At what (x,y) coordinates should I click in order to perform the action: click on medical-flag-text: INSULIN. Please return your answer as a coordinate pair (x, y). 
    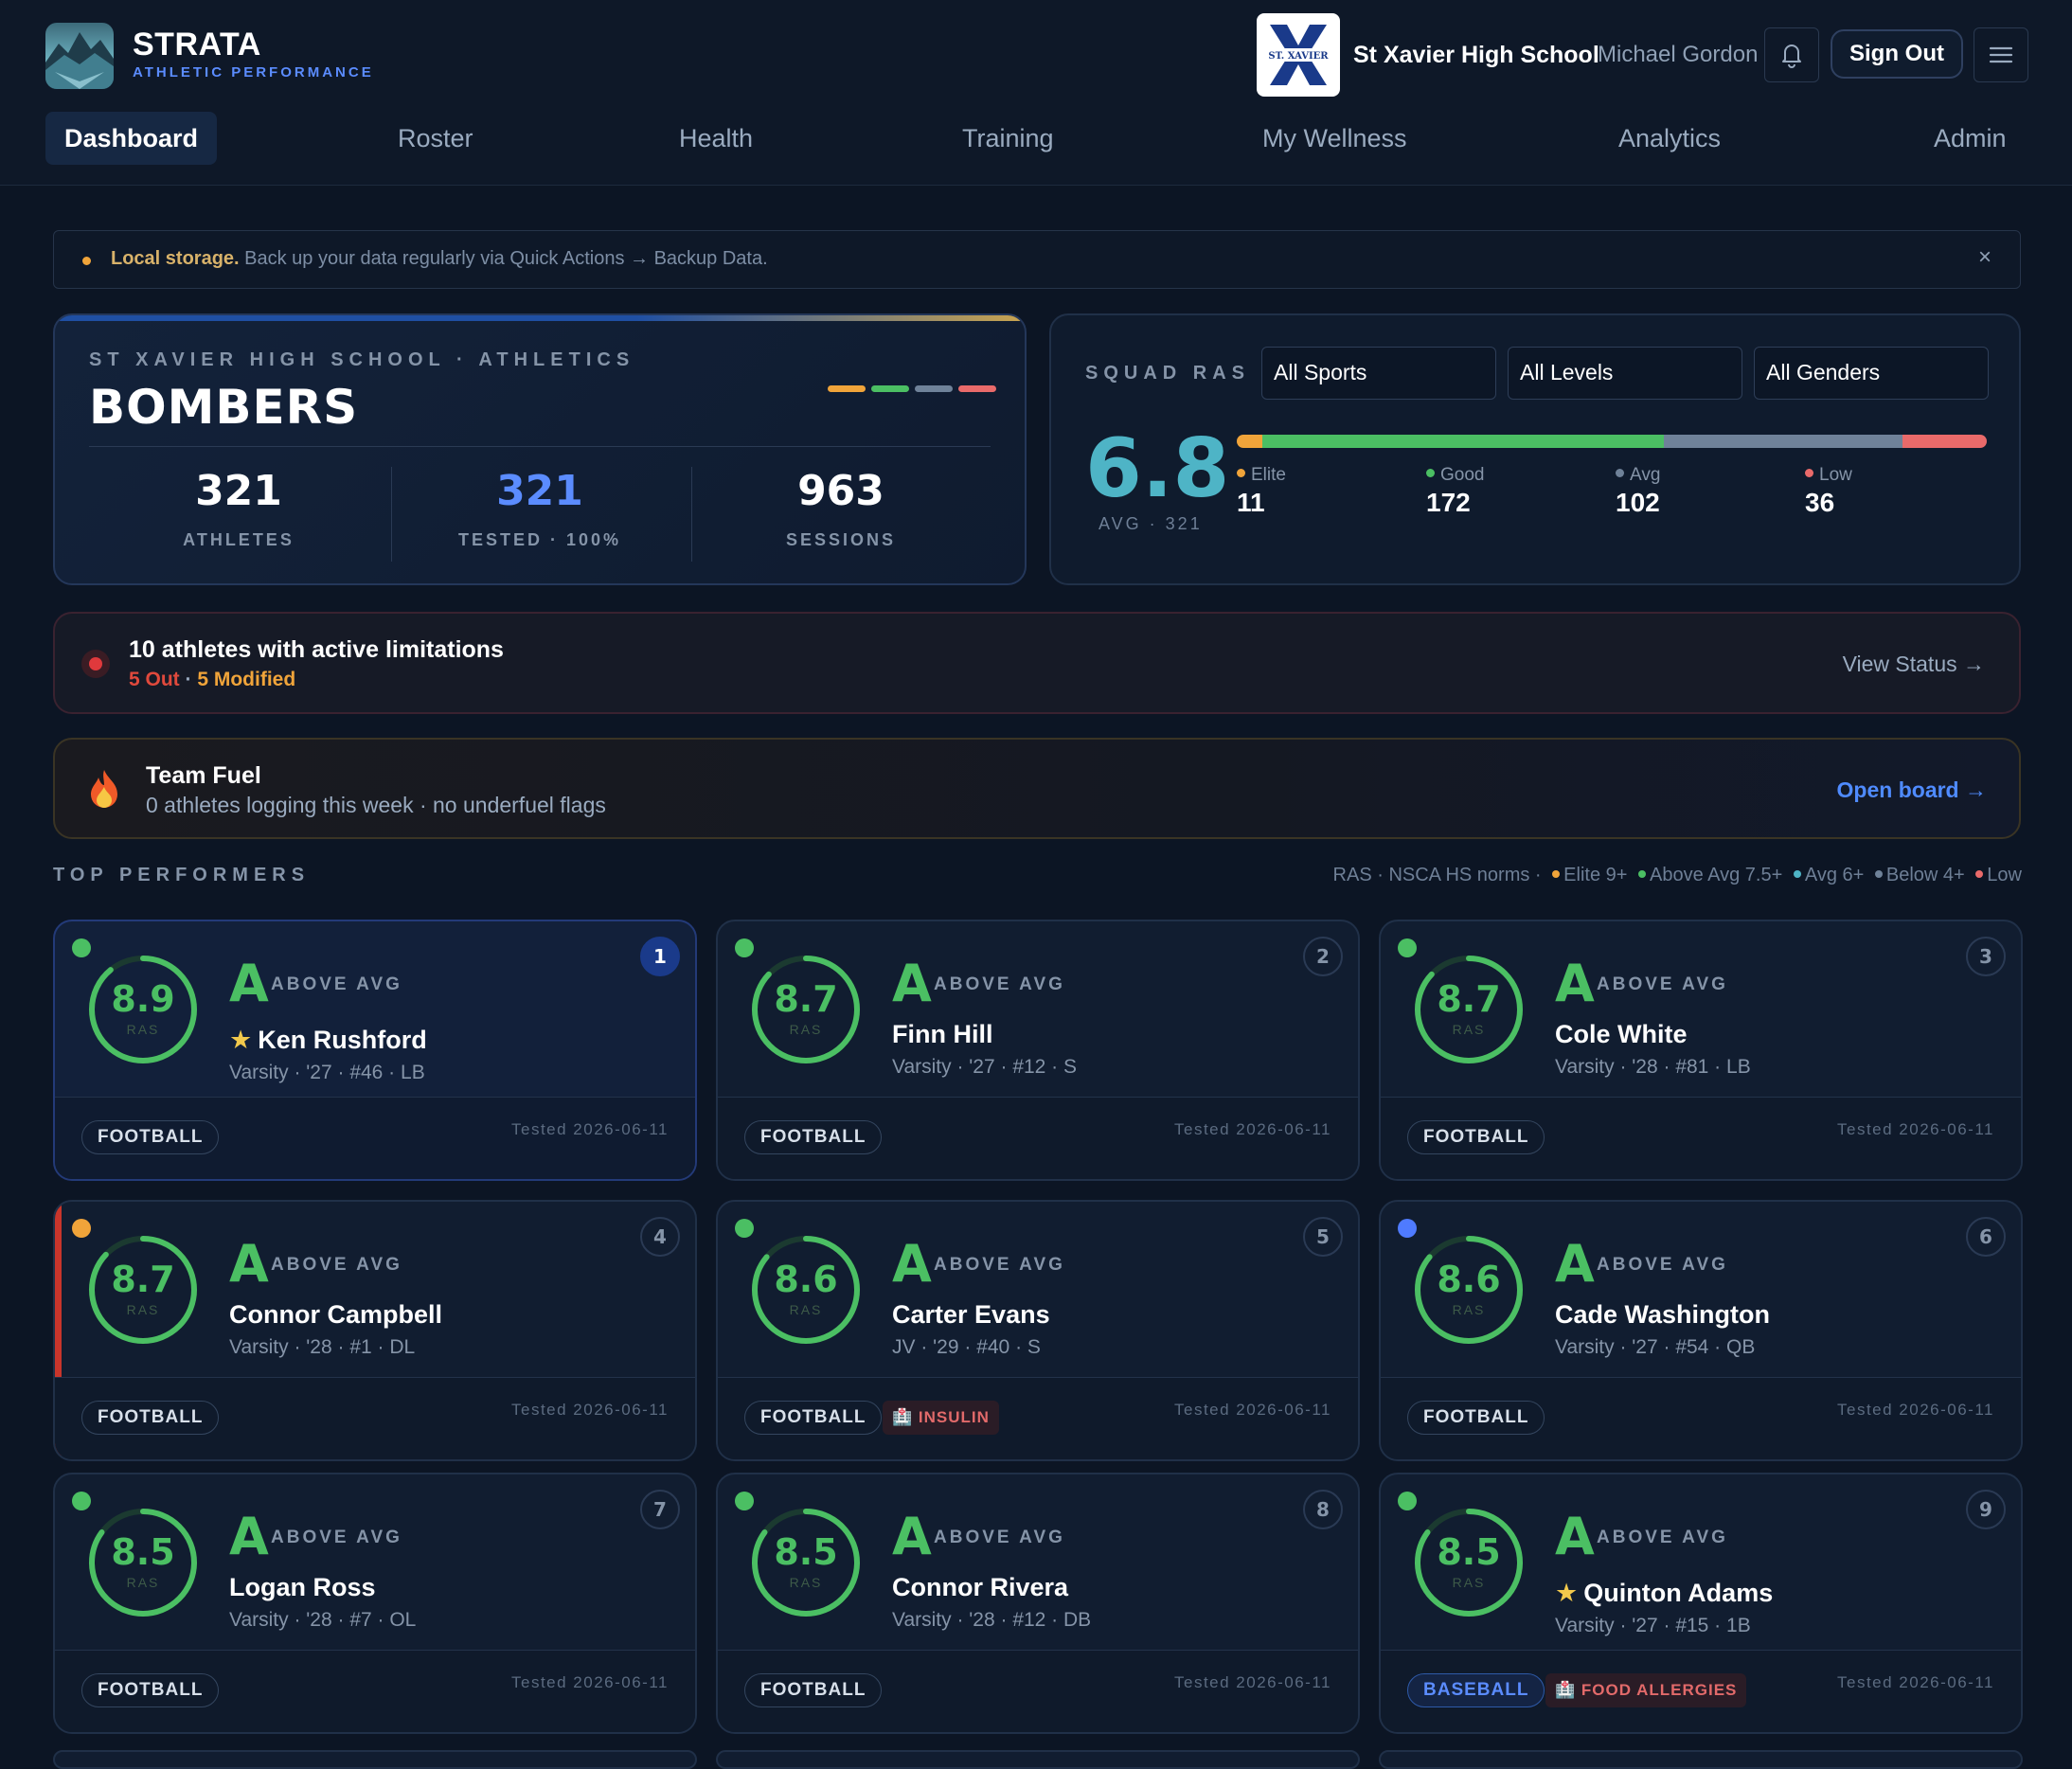
    Looking at the image, I should click on (954, 1417).